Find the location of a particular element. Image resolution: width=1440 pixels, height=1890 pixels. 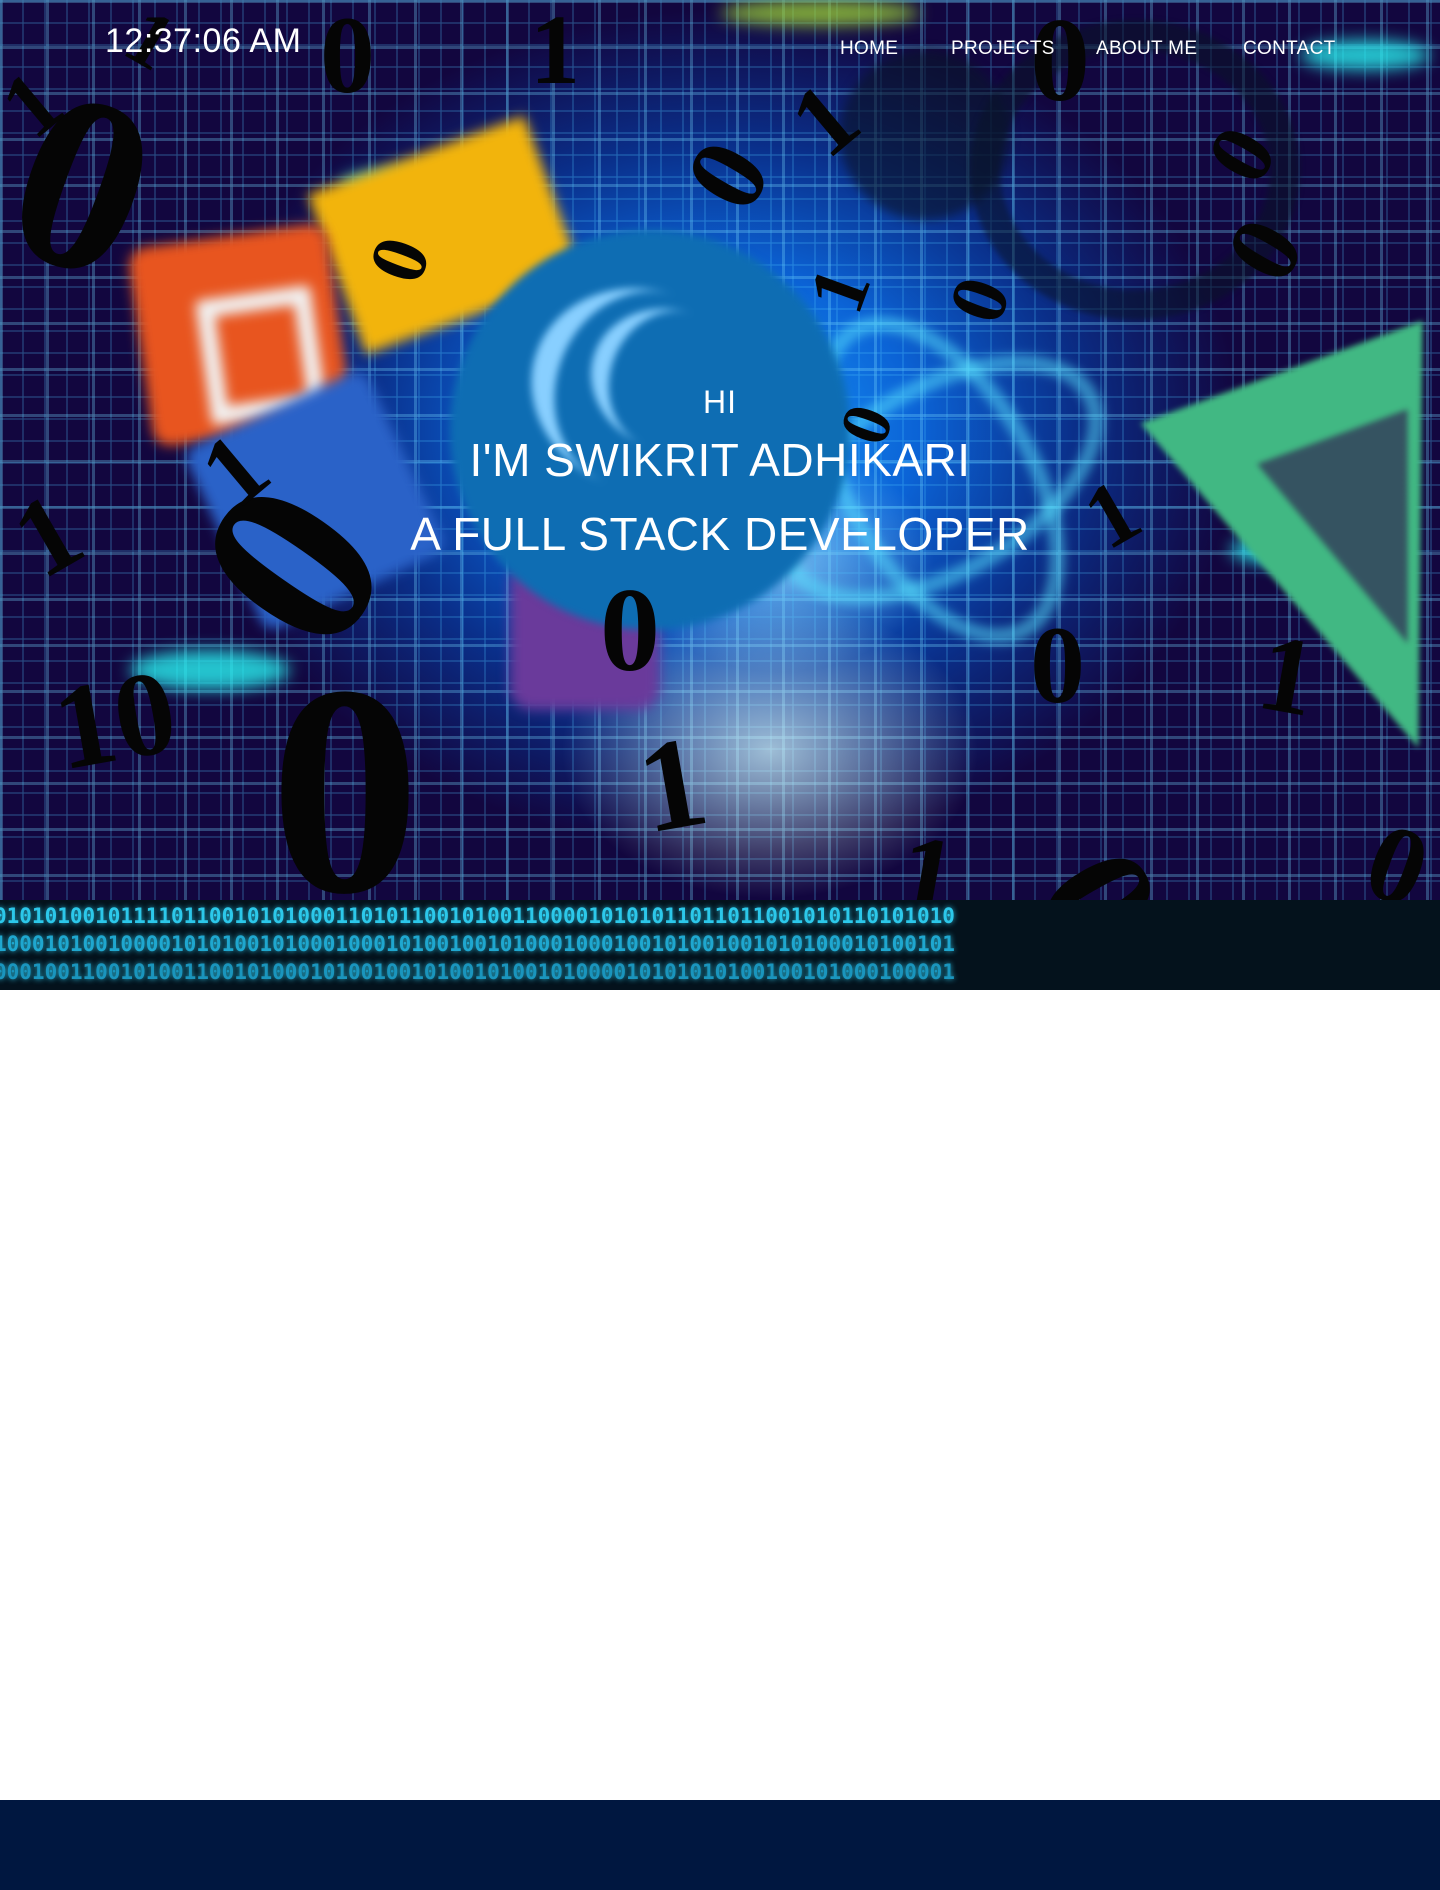

nav-contact-link: CONTACT is located at coordinates (1289, 49).